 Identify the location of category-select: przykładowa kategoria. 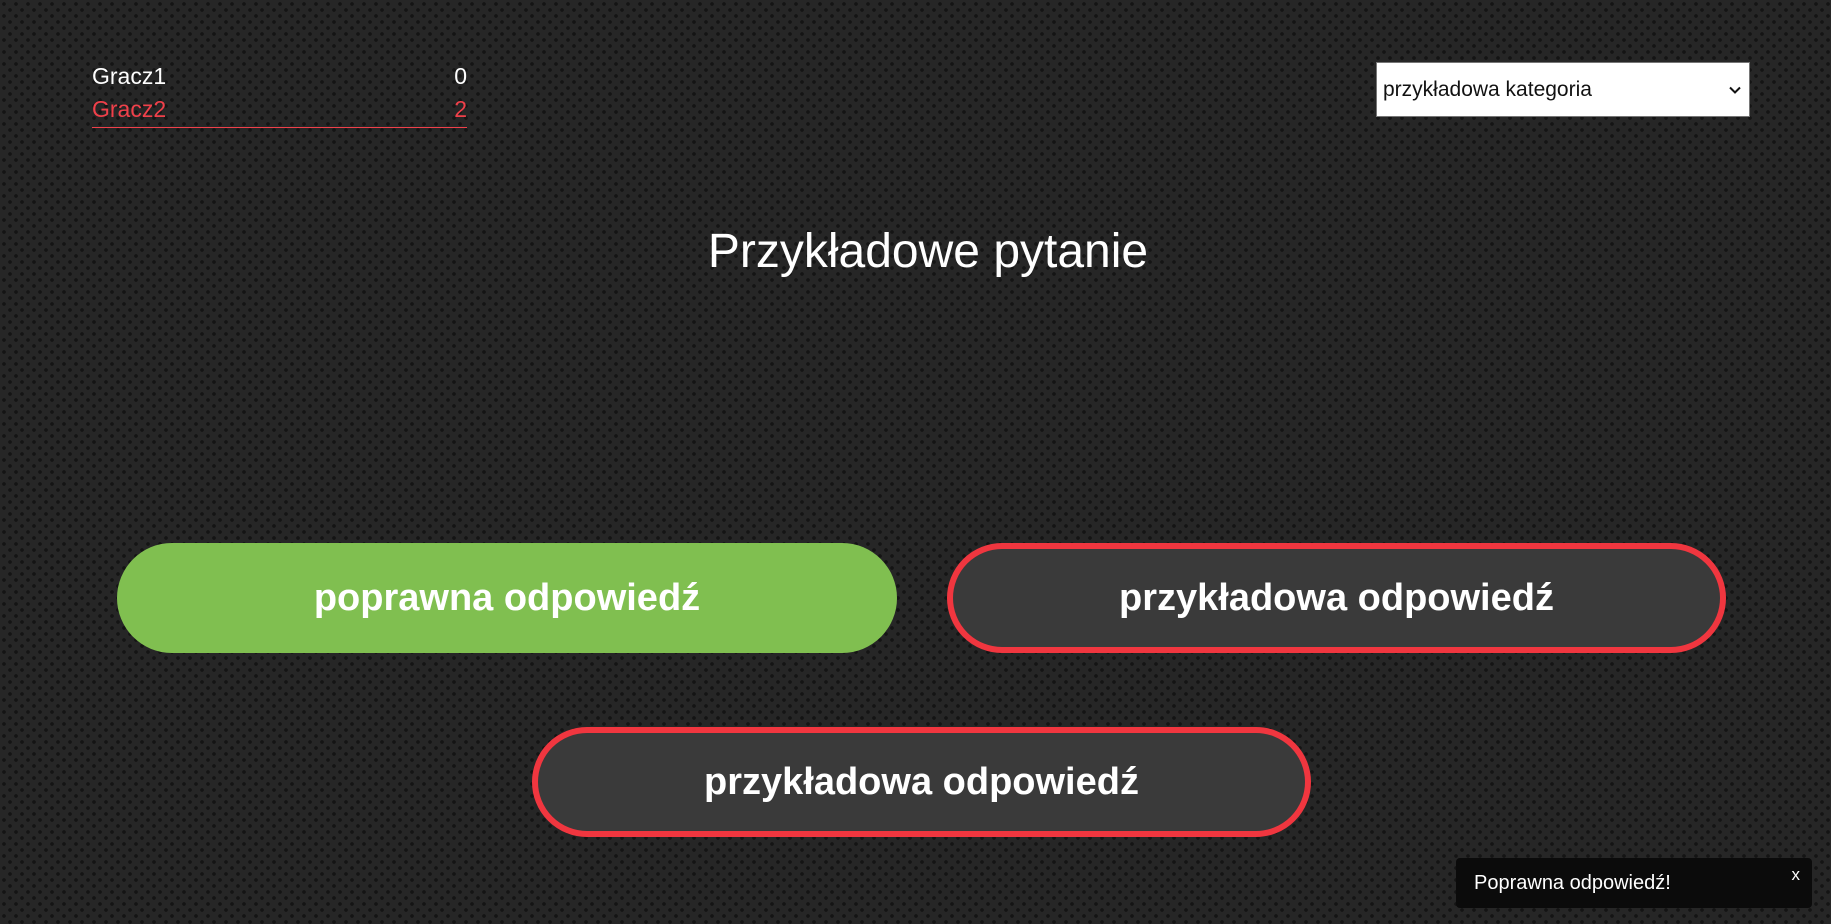
(1563, 89).